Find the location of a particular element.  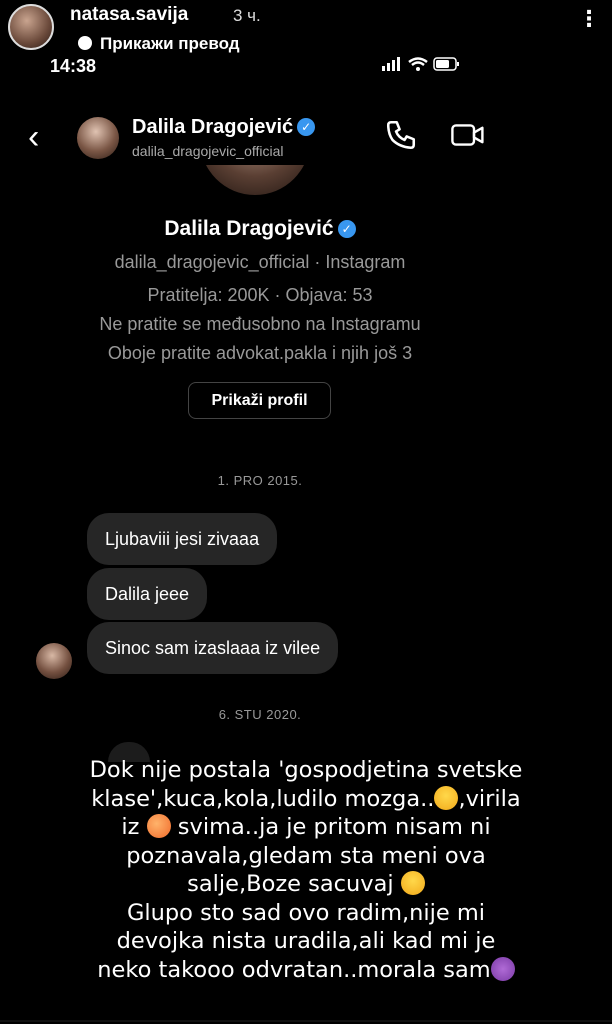

chat-title: Dalila Dragojević ✓ is located at coordinates (224, 127).